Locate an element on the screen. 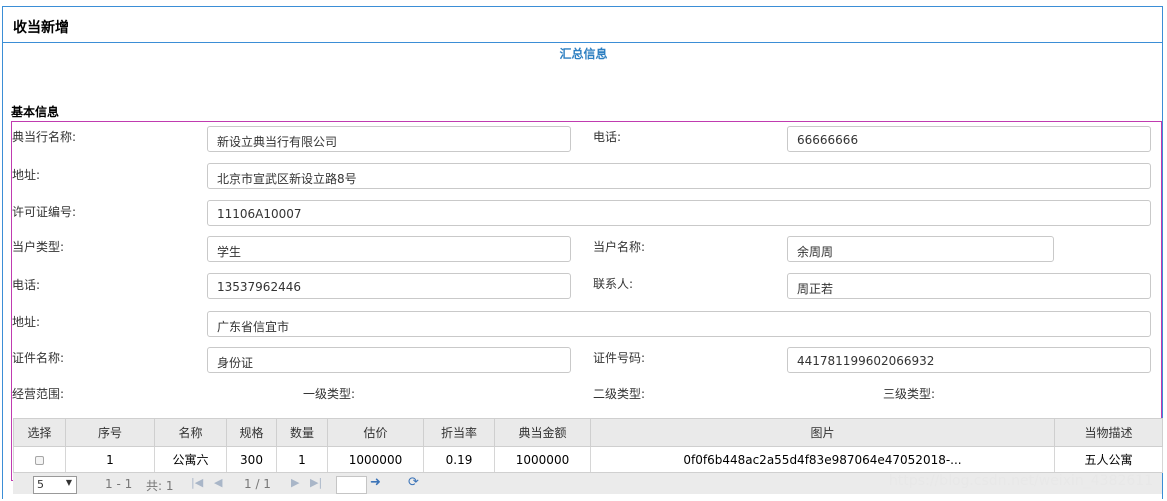 The width and height of the screenshot is (1167, 501). col-header-valuation: 估价 is located at coordinates (375, 432).